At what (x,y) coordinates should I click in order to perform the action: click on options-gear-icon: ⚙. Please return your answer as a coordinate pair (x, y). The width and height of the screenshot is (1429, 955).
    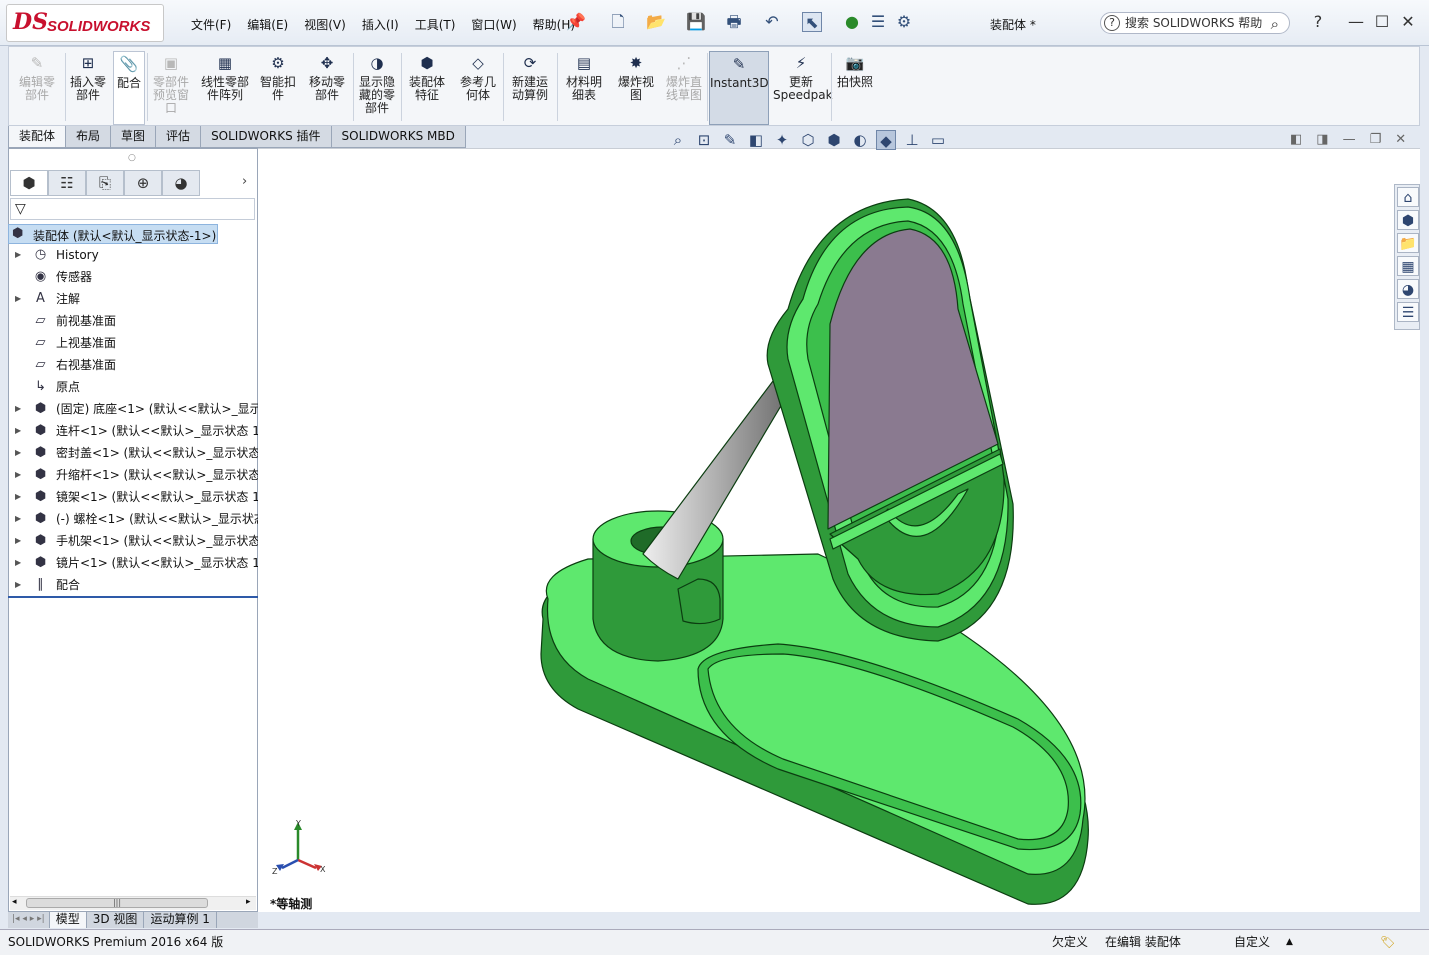
    Looking at the image, I should click on (904, 22).